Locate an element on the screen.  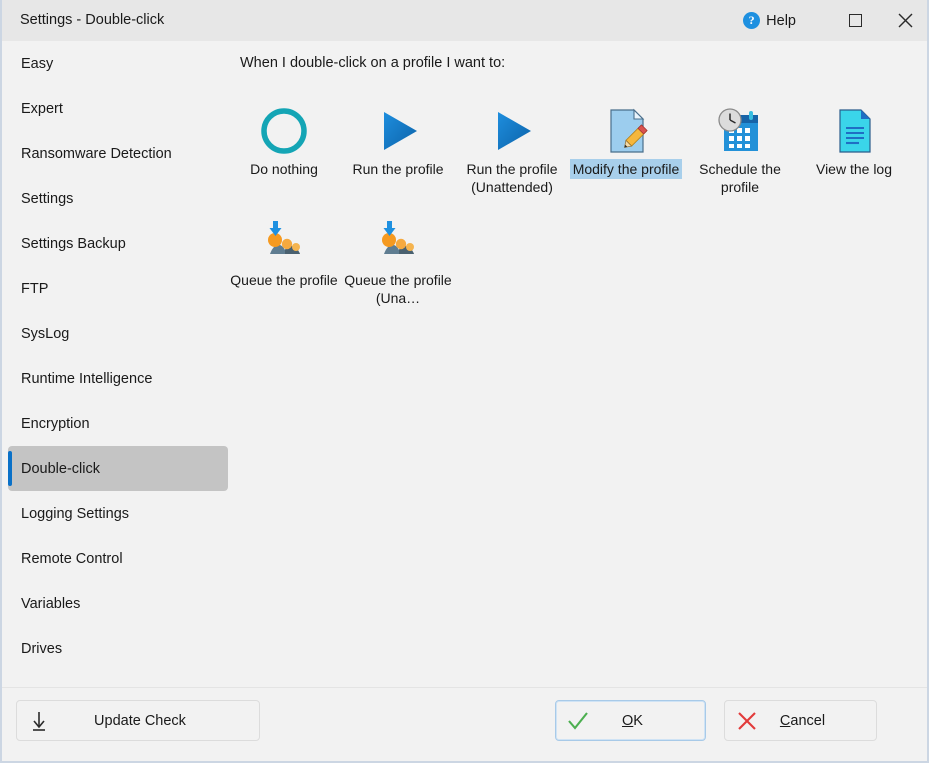
maximize-square-icon is located at coordinates (855, 20).